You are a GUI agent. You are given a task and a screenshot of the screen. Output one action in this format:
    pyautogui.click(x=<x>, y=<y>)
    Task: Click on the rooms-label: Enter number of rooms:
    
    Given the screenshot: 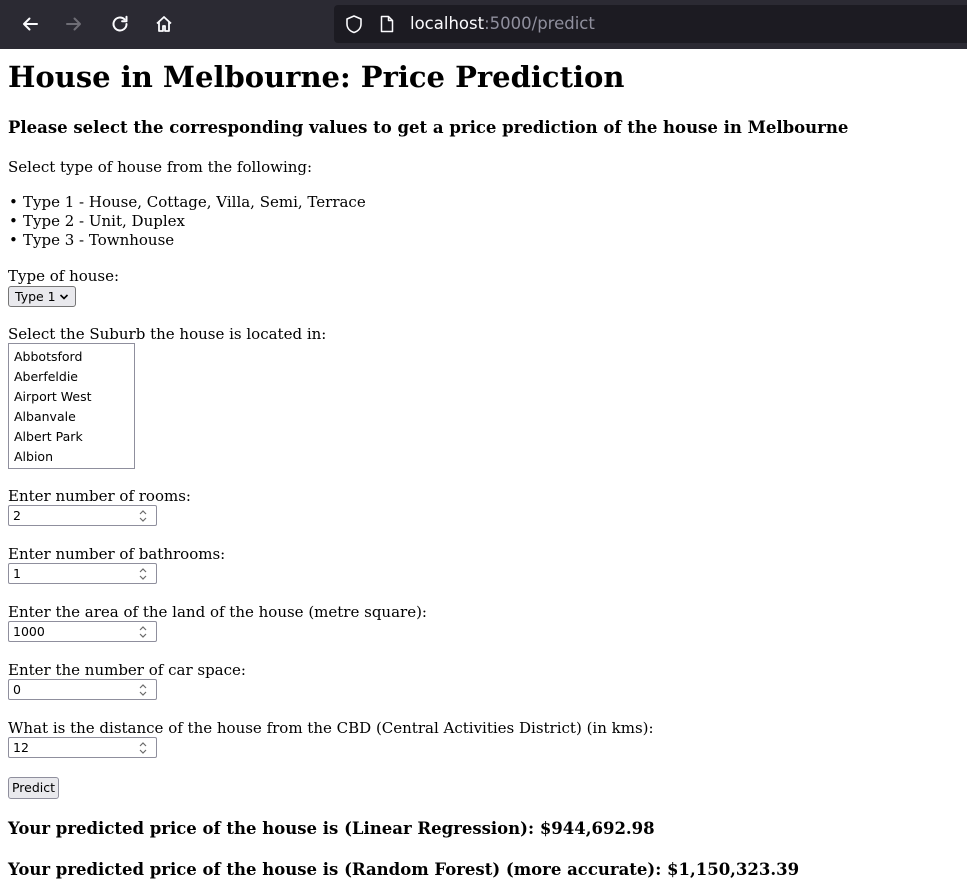 What is the action you would take?
    pyautogui.click(x=99, y=496)
    